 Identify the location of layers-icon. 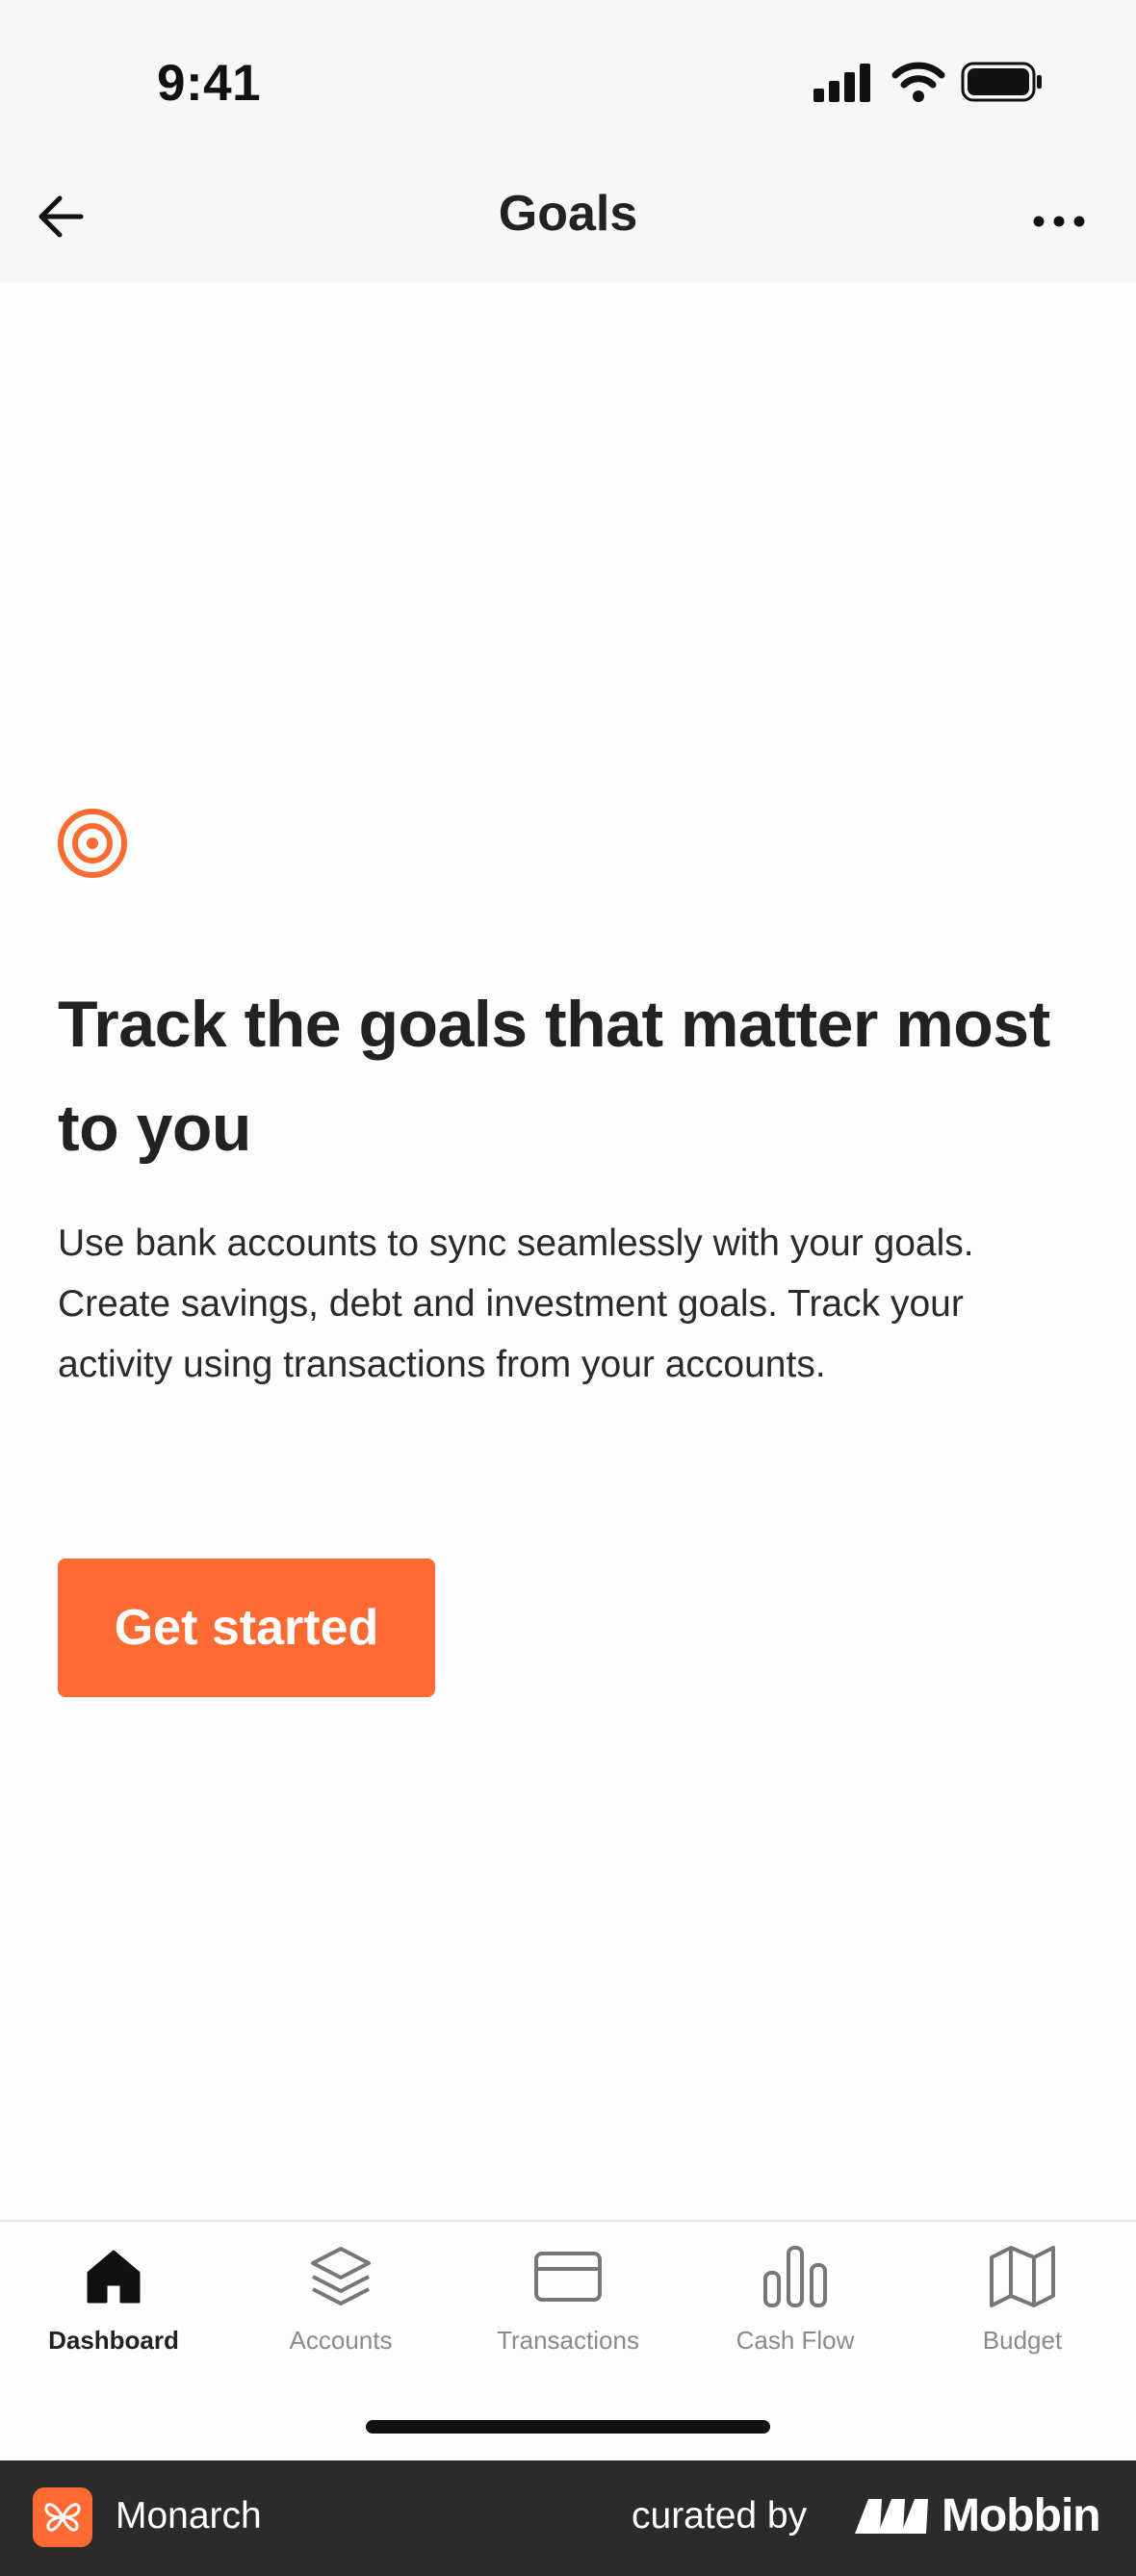
(341, 2277).